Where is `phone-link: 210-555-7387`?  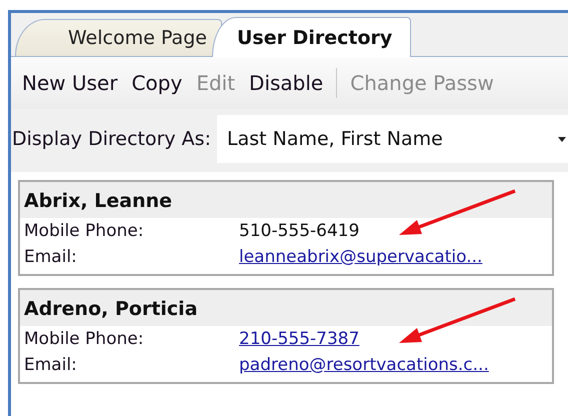
phone-link: 210-555-7387 is located at coordinates (299, 339).